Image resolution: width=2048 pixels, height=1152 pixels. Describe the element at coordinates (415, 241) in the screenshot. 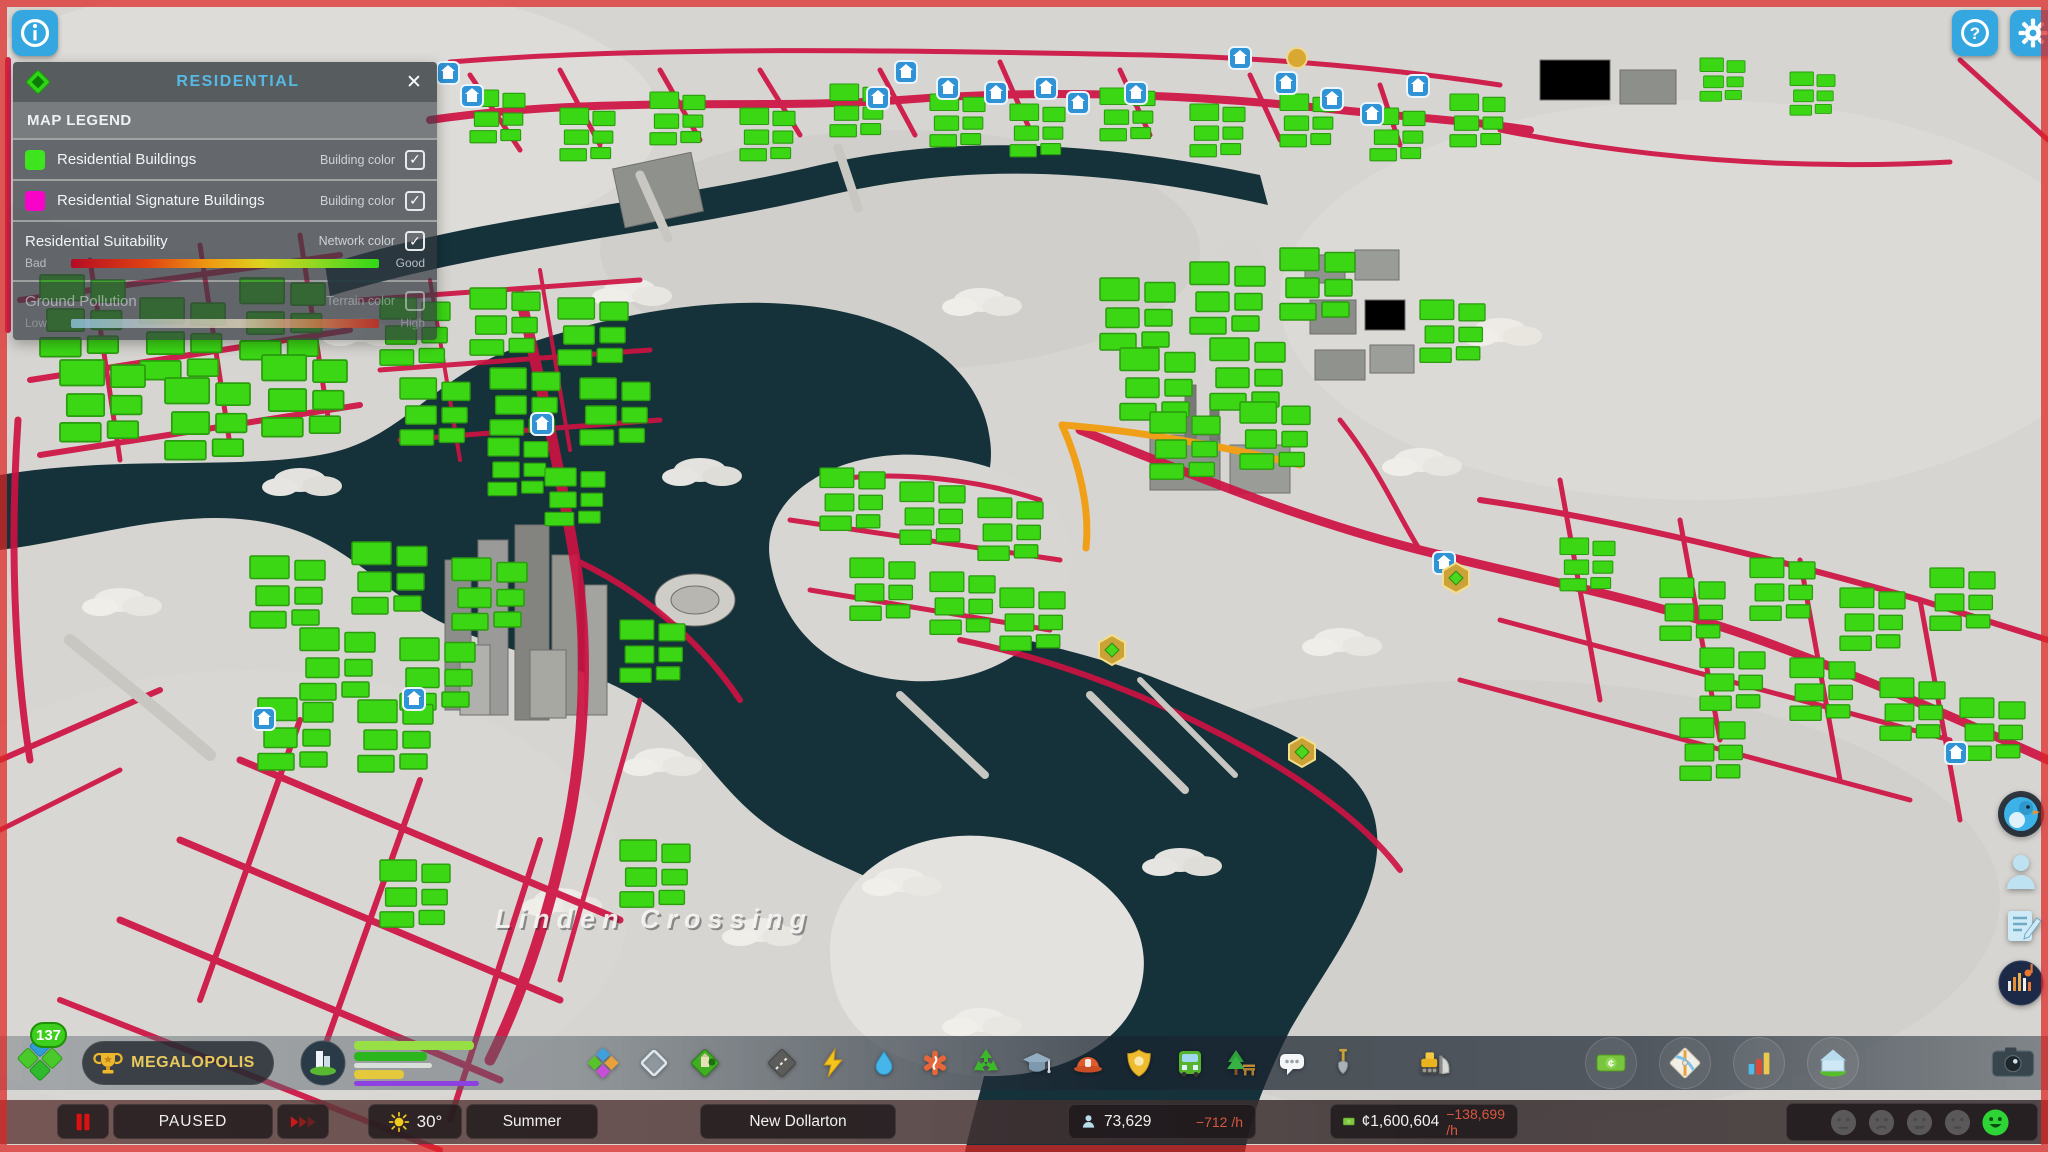

I see `network-color-checkbox: ✓` at that location.